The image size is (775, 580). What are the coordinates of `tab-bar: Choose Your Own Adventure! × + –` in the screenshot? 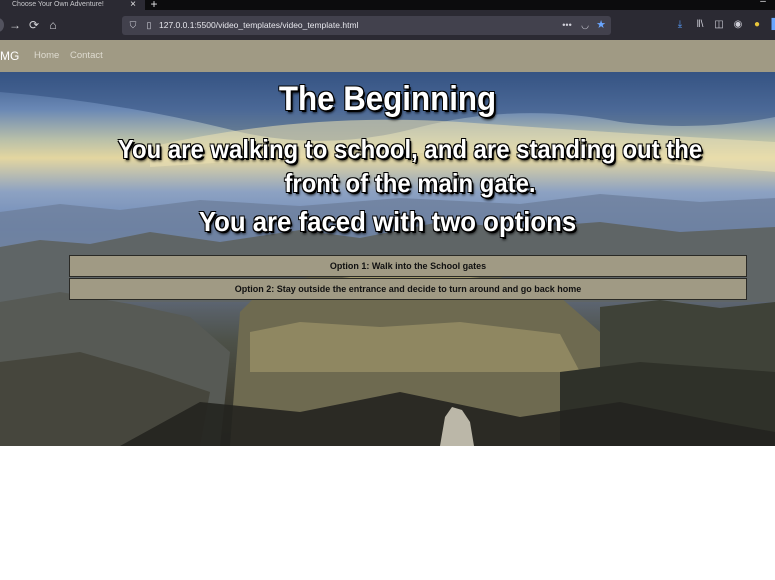 It's located at (387, 5).